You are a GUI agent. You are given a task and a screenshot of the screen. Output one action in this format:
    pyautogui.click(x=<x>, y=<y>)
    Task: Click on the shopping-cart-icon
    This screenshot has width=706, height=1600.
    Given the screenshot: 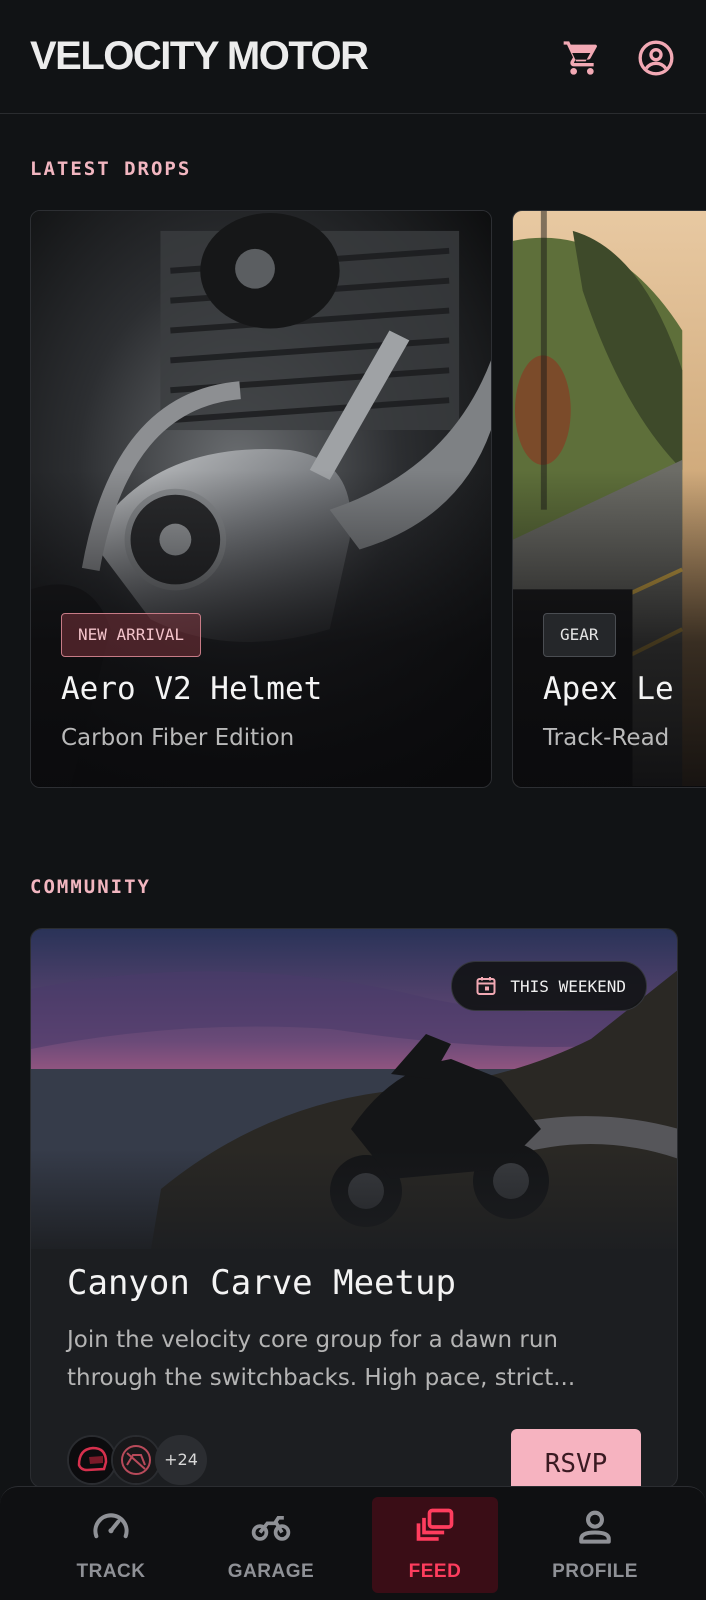 What is the action you would take?
    pyautogui.click(x=582, y=58)
    